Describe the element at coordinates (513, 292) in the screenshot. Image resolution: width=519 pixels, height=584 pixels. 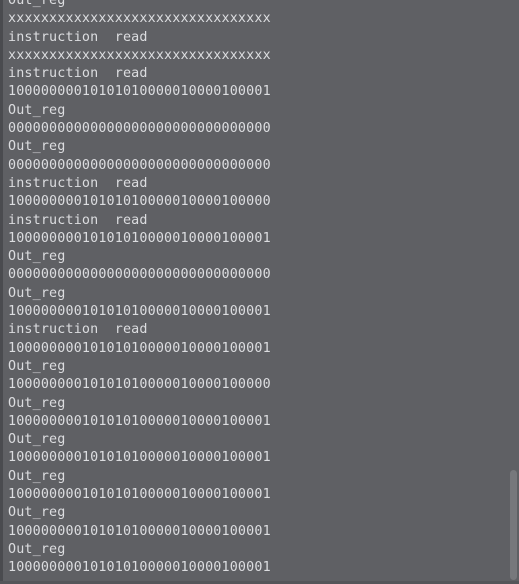
I see `vertical-scrollbar` at that location.